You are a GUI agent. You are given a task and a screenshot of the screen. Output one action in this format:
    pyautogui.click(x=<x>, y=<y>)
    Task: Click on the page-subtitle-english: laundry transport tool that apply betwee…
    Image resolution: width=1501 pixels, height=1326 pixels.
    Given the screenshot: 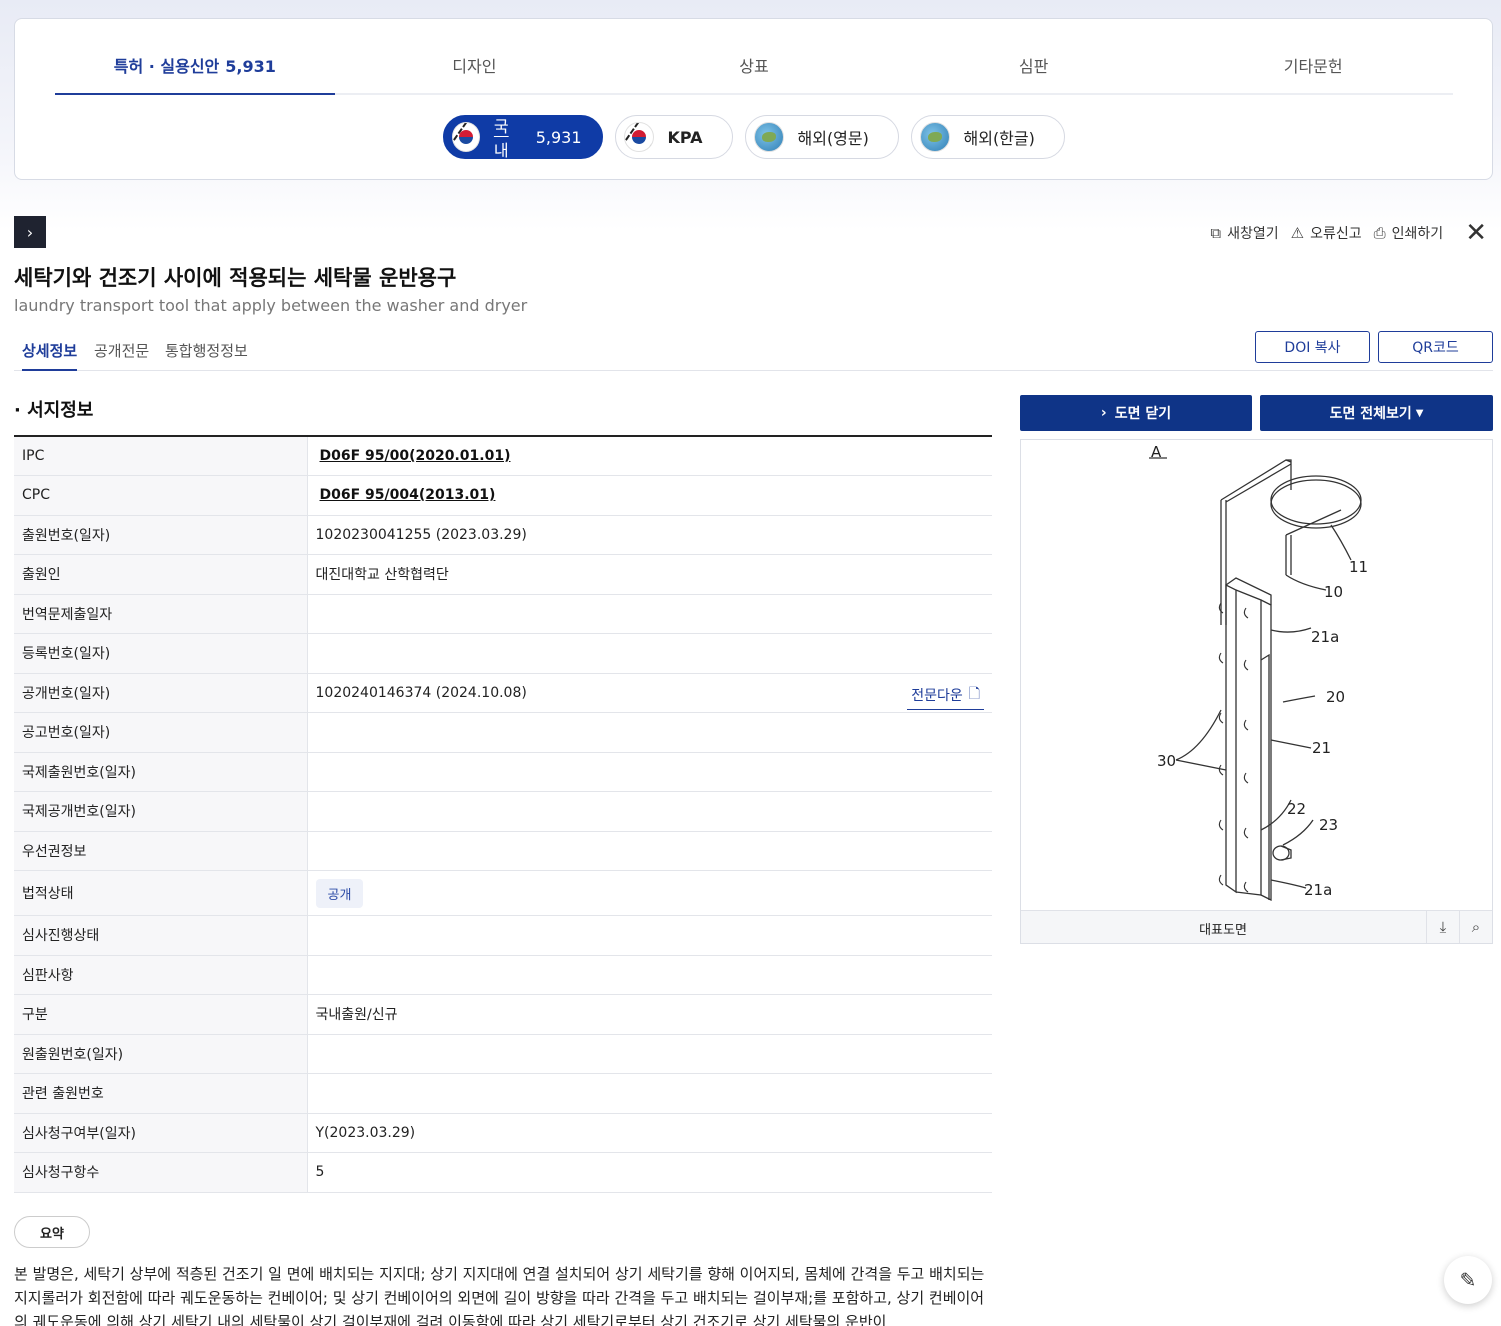 What is the action you would take?
    pyautogui.click(x=271, y=305)
    